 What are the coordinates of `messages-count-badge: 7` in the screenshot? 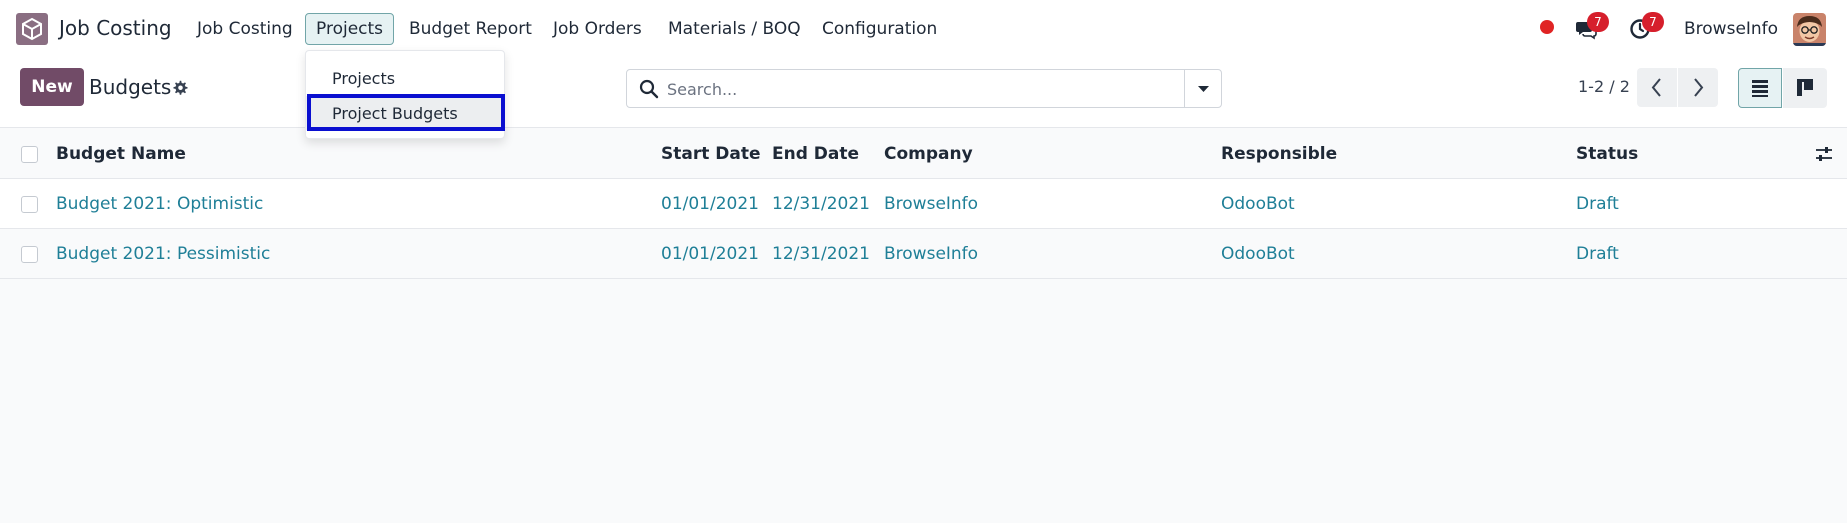 It's located at (1598, 22).